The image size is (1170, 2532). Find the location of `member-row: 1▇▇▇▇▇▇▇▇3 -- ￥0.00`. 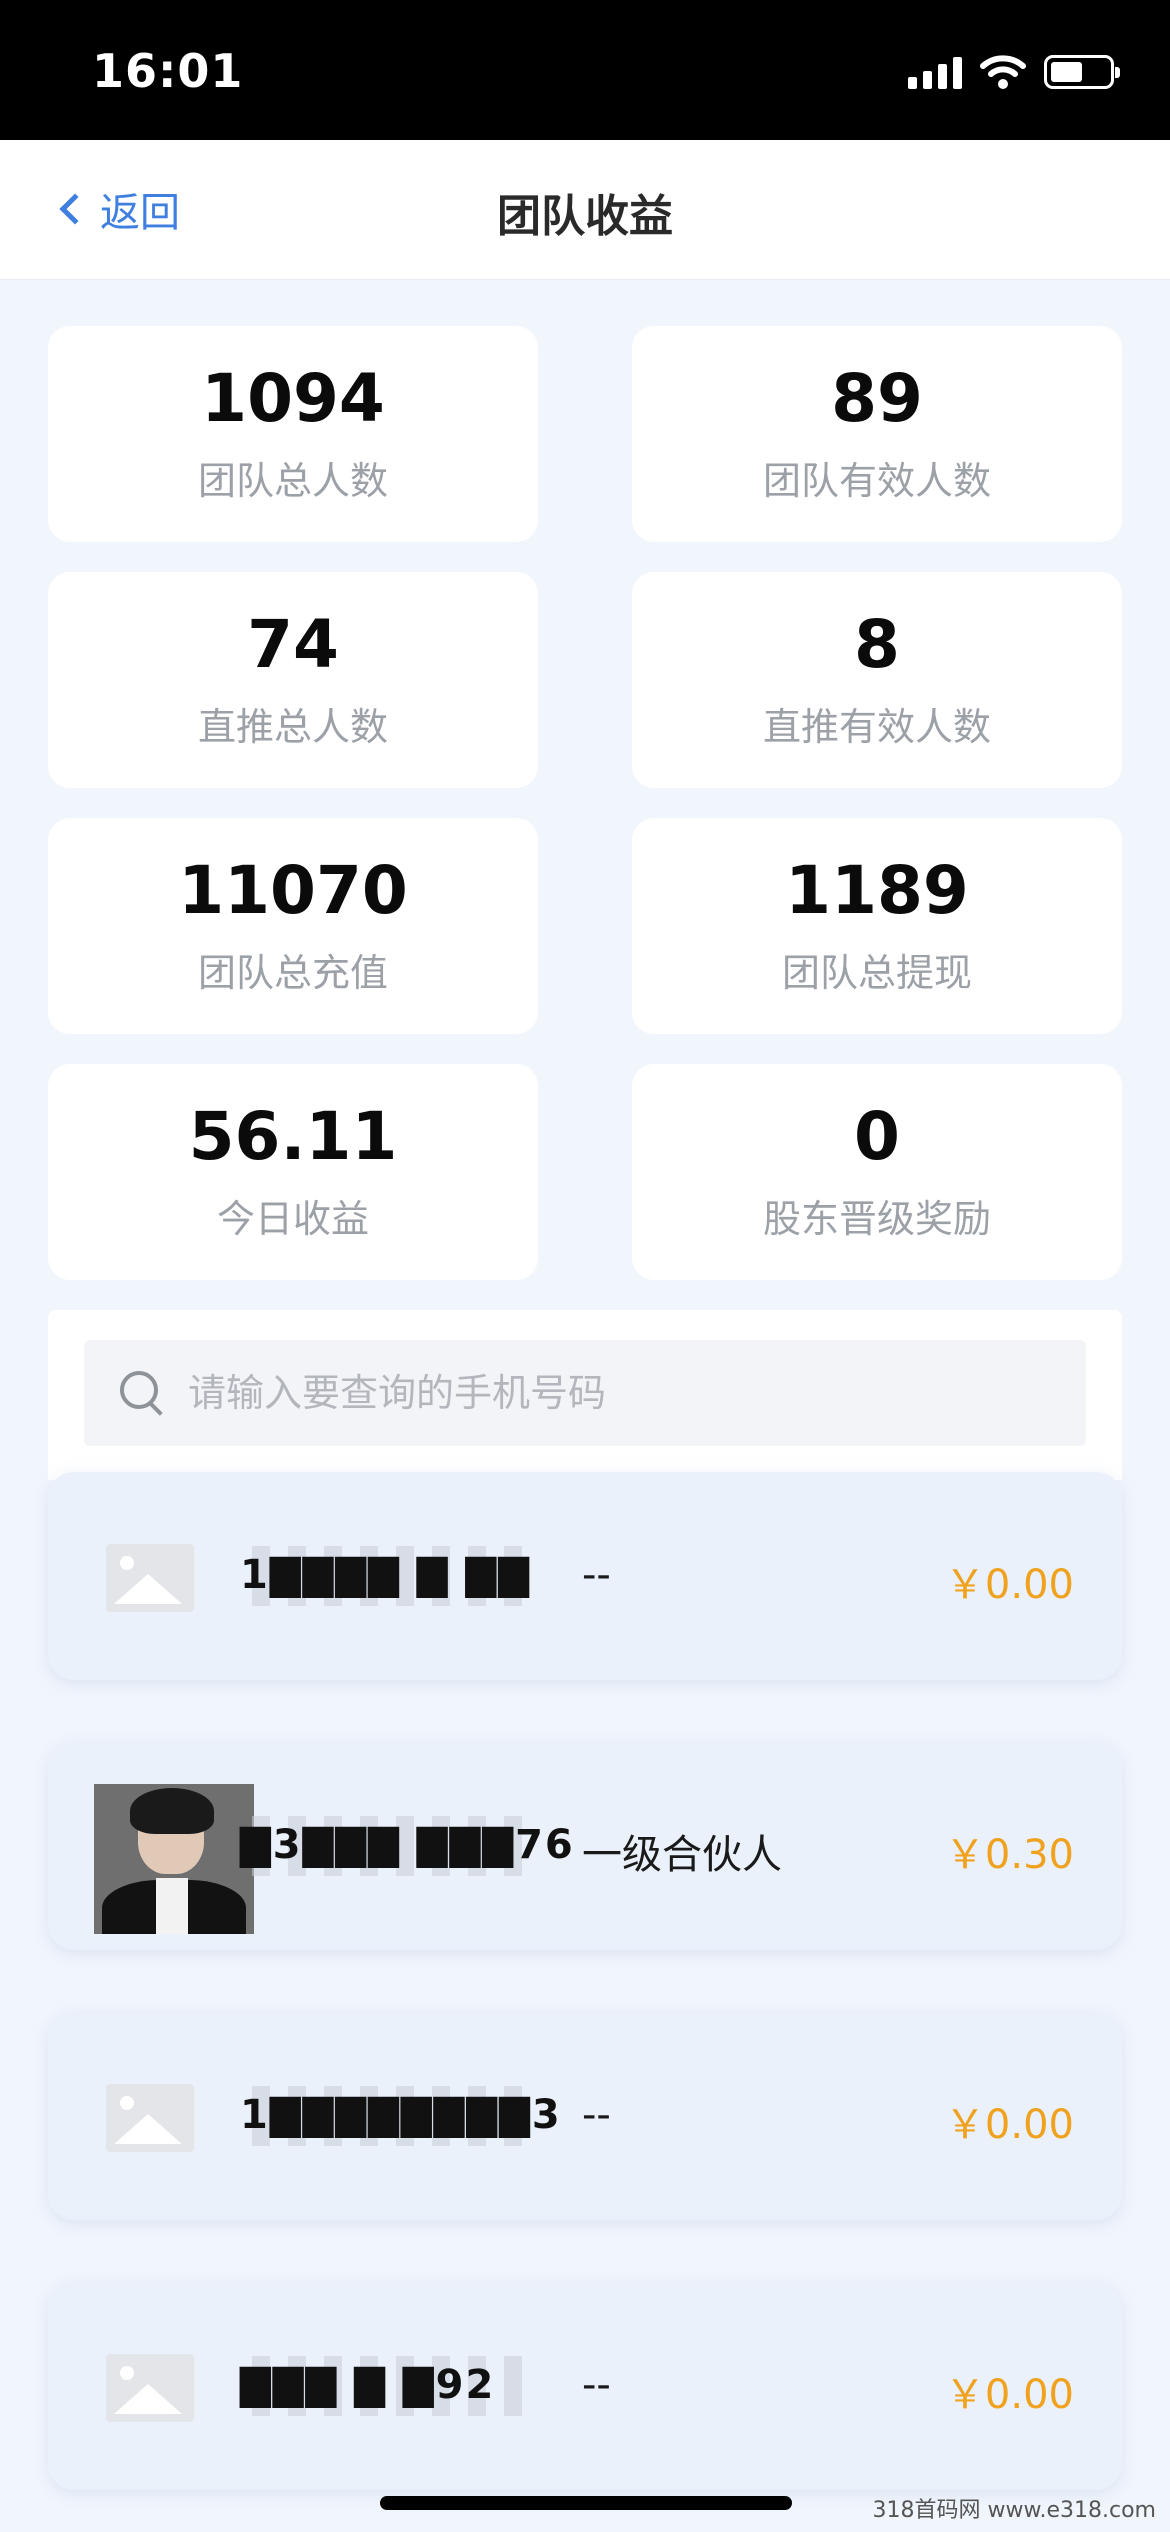

member-row: 1▇▇▇▇▇▇▇▇3 -- ￥0.00 is located at coordinates (585, 2116).